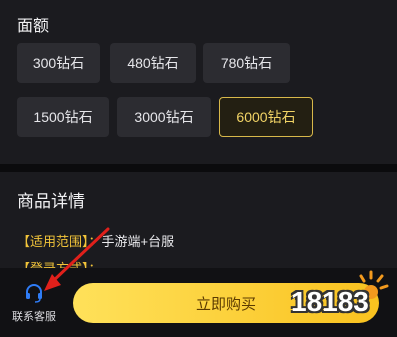 This screenshot has width=397, height=337. I want to click on detail-scope-key: 【适用范围】：, so click(59, 241).